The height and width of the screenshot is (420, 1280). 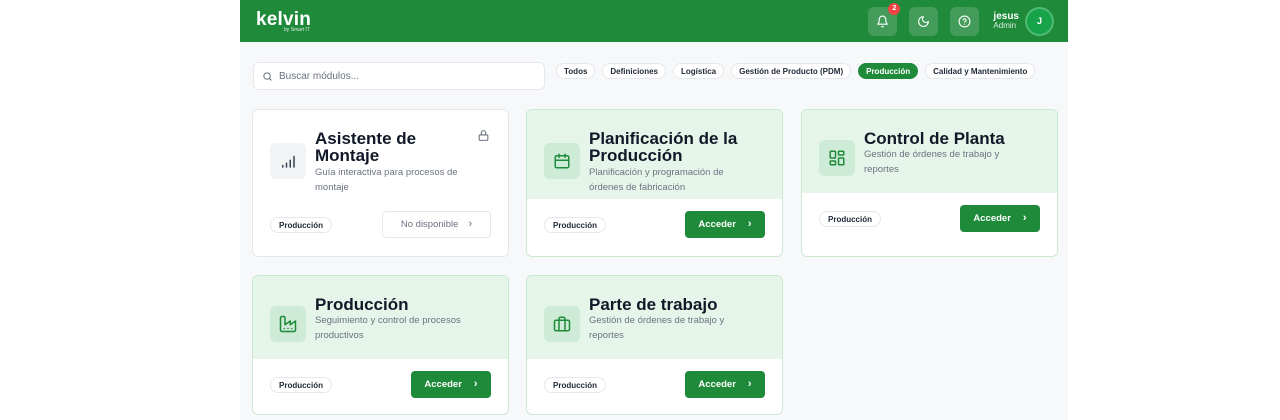 I want to click on theme-toggle-button, so click(x=924, y=21).